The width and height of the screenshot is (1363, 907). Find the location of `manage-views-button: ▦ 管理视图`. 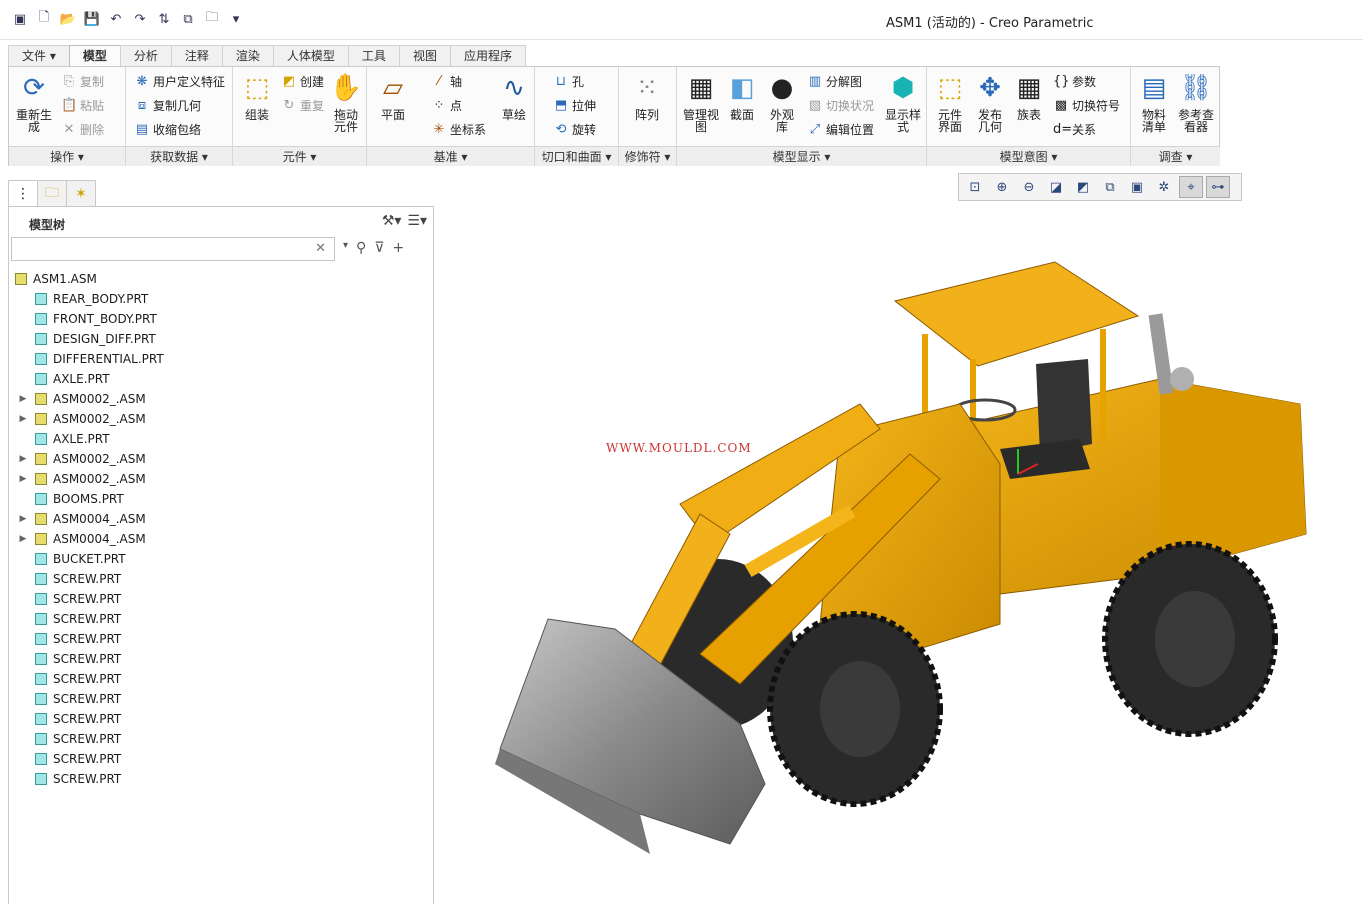

manage-views-button: ▦ 管理视图 is located at coordinates (701, 102).